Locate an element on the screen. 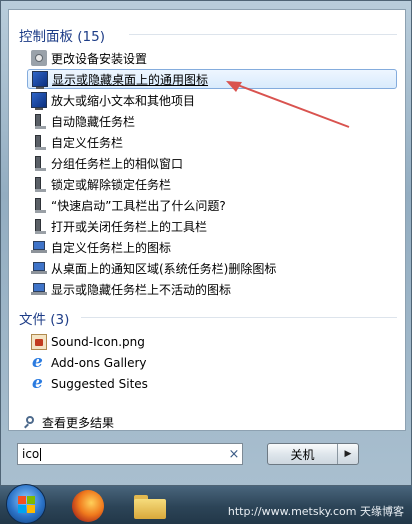 This screenshot has width=412, height=524. result-item-customize-taskbar-icons: 自定义任务栏上的图标 is located at coordinates (212, 247).